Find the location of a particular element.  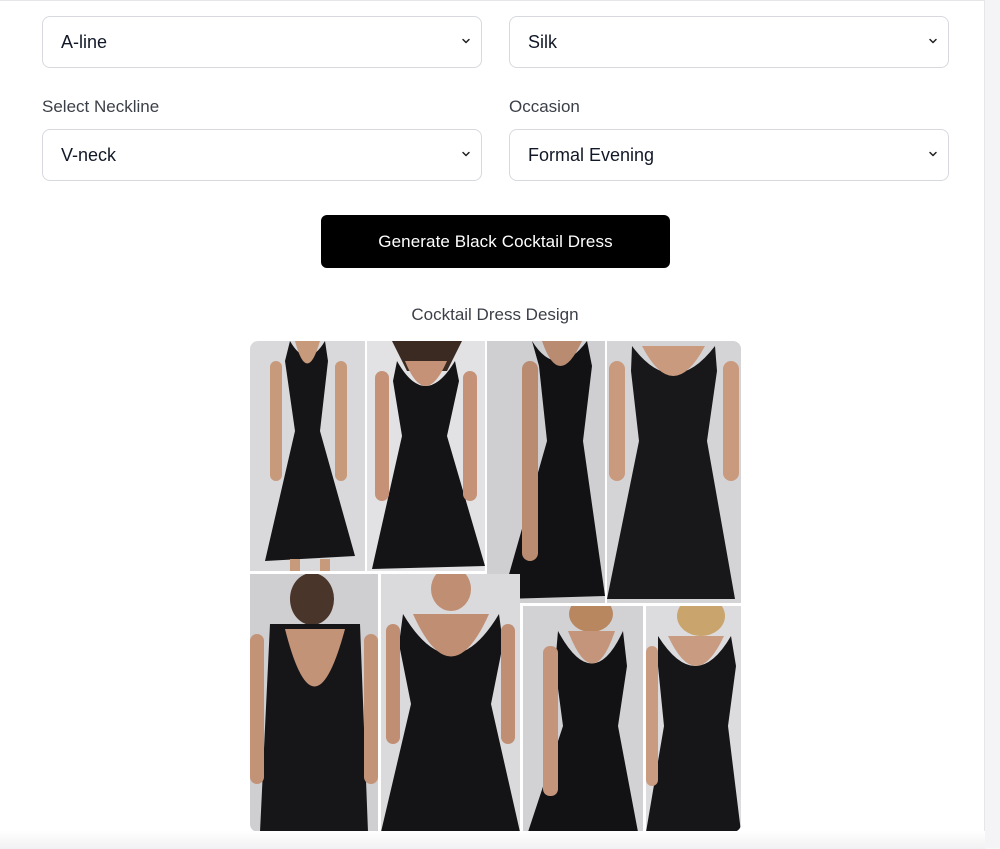

silhouette-value: A-line is located at coordinates (84, 41).